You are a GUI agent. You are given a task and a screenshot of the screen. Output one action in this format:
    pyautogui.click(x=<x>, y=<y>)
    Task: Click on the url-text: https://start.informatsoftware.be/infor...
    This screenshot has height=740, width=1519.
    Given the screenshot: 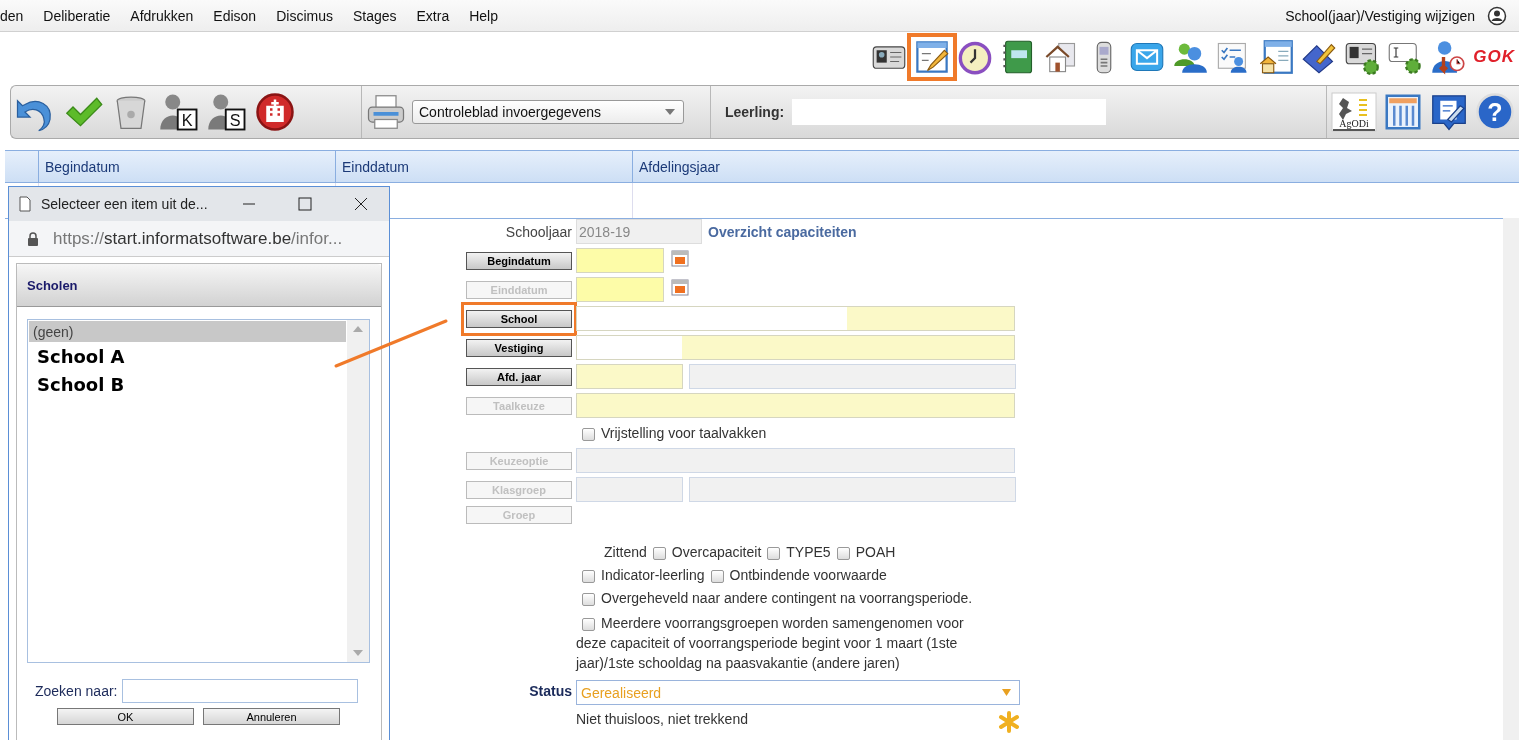 What is the action you would take?
    pyautogui.click(x=198, y=238)
    